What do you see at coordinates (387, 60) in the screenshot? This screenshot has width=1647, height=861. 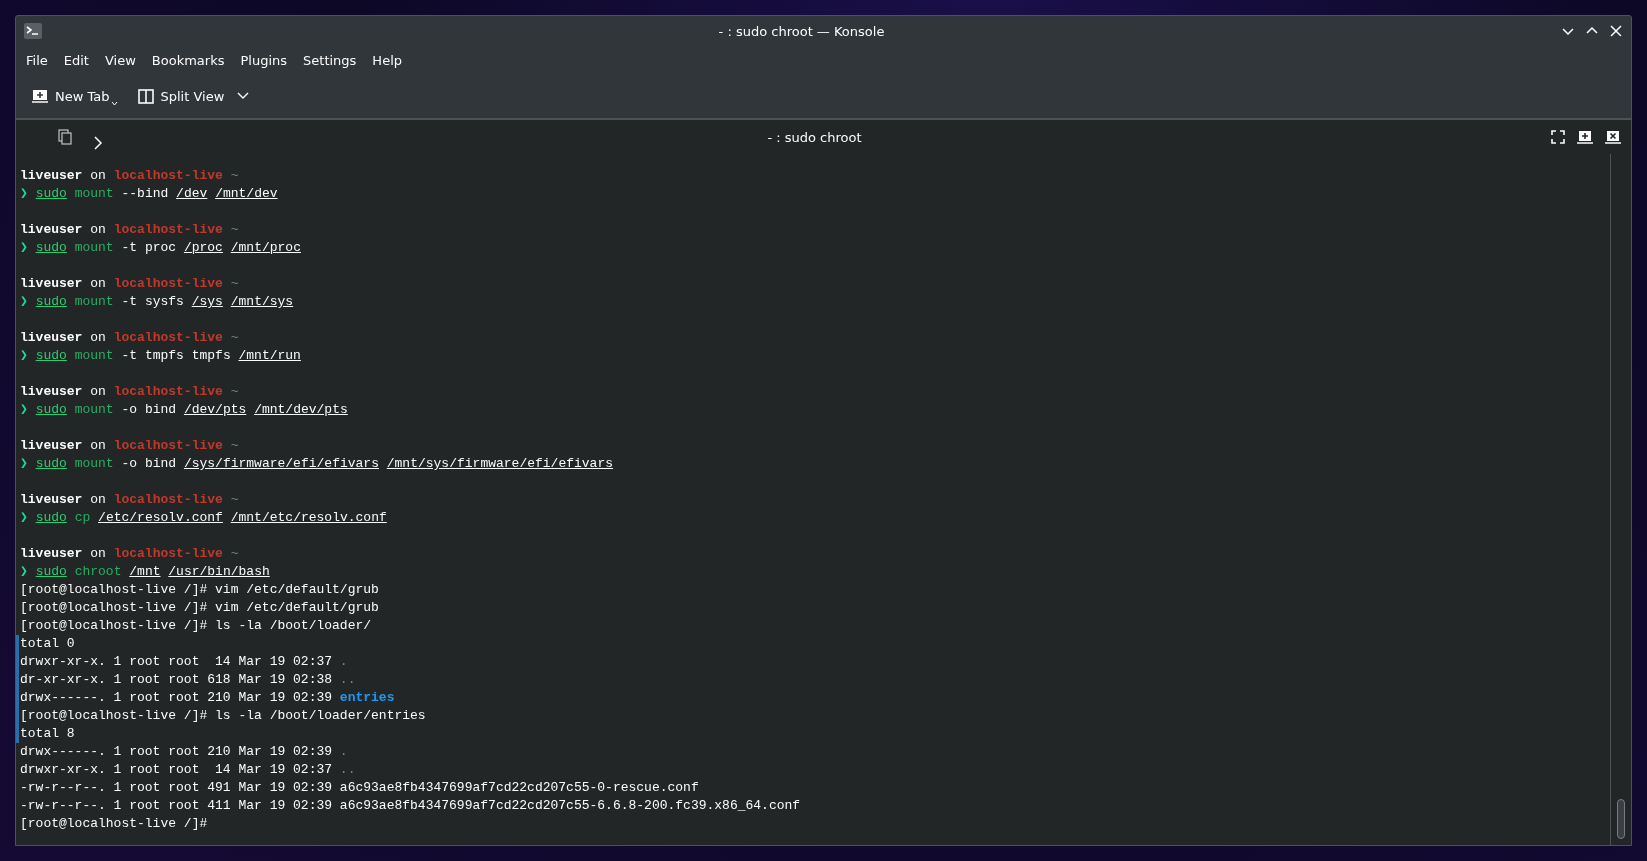 I see `menu-item: Help` at bounding box center [387, 60].